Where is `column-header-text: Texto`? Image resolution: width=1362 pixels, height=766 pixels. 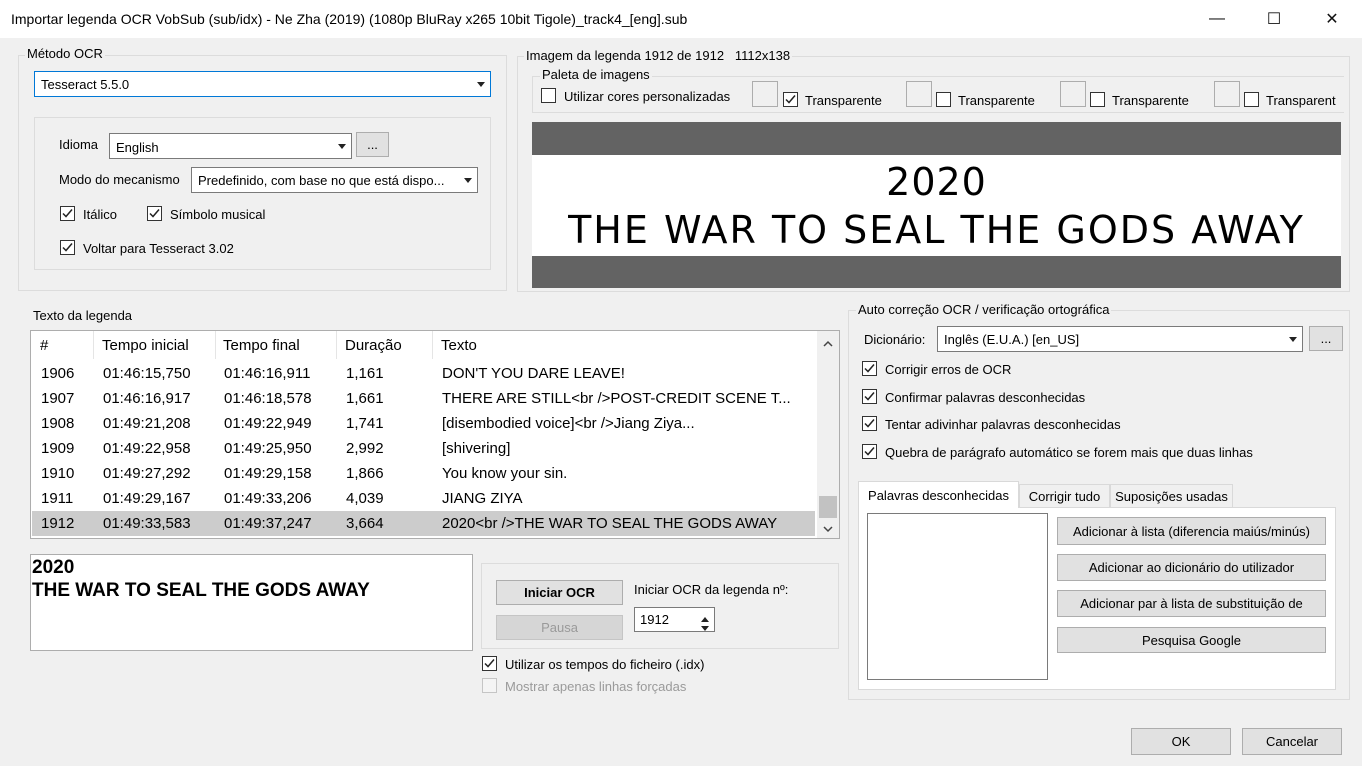
column-header-text: Texto is located at coordinates (459, 345).